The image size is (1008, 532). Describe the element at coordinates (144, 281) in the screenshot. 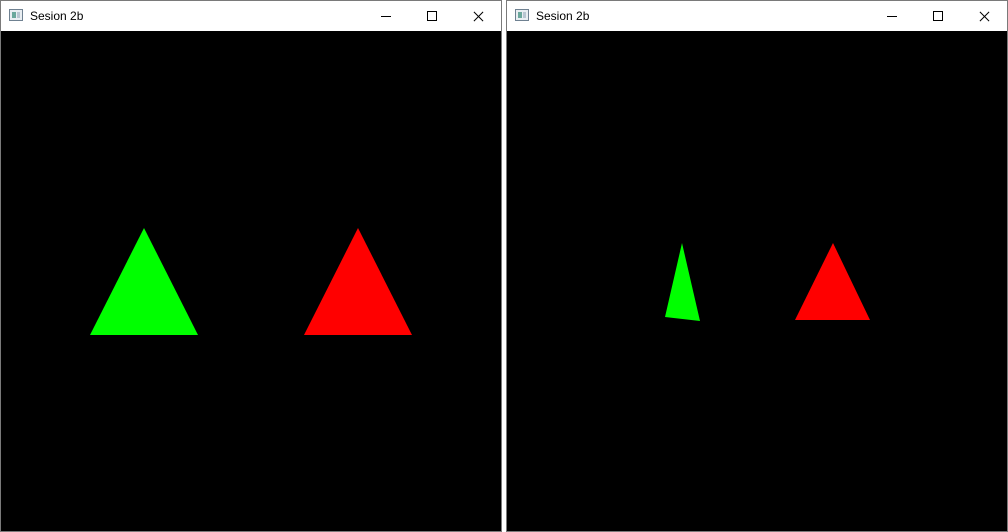

I see `green-triangle` at that location.